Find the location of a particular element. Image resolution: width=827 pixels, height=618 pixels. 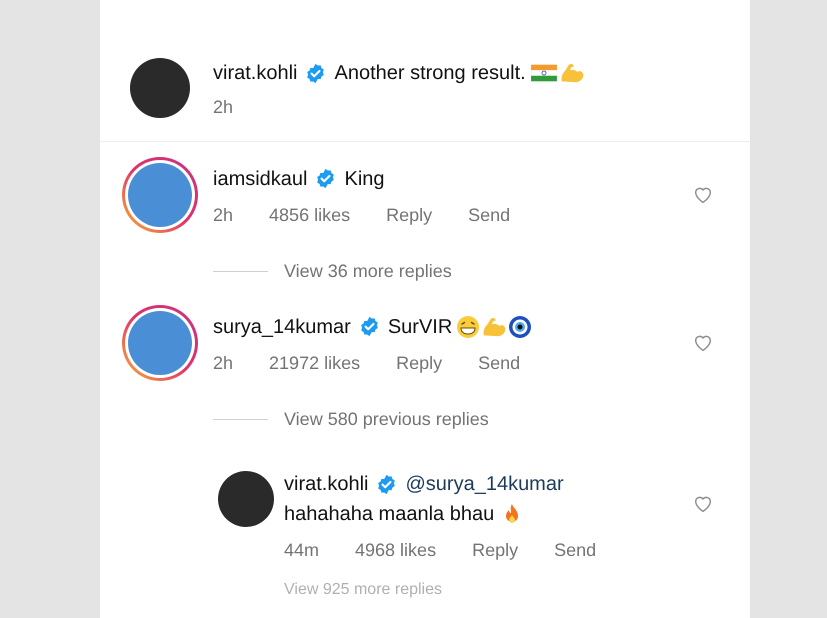

grinning-face-icon is located at coordinates (468, 326).